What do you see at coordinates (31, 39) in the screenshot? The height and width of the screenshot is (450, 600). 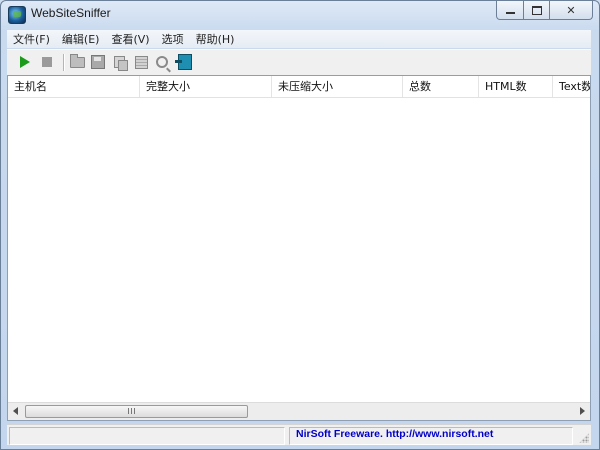 I see `menu-file: 文件(F)` at bounding box center [31, 39].